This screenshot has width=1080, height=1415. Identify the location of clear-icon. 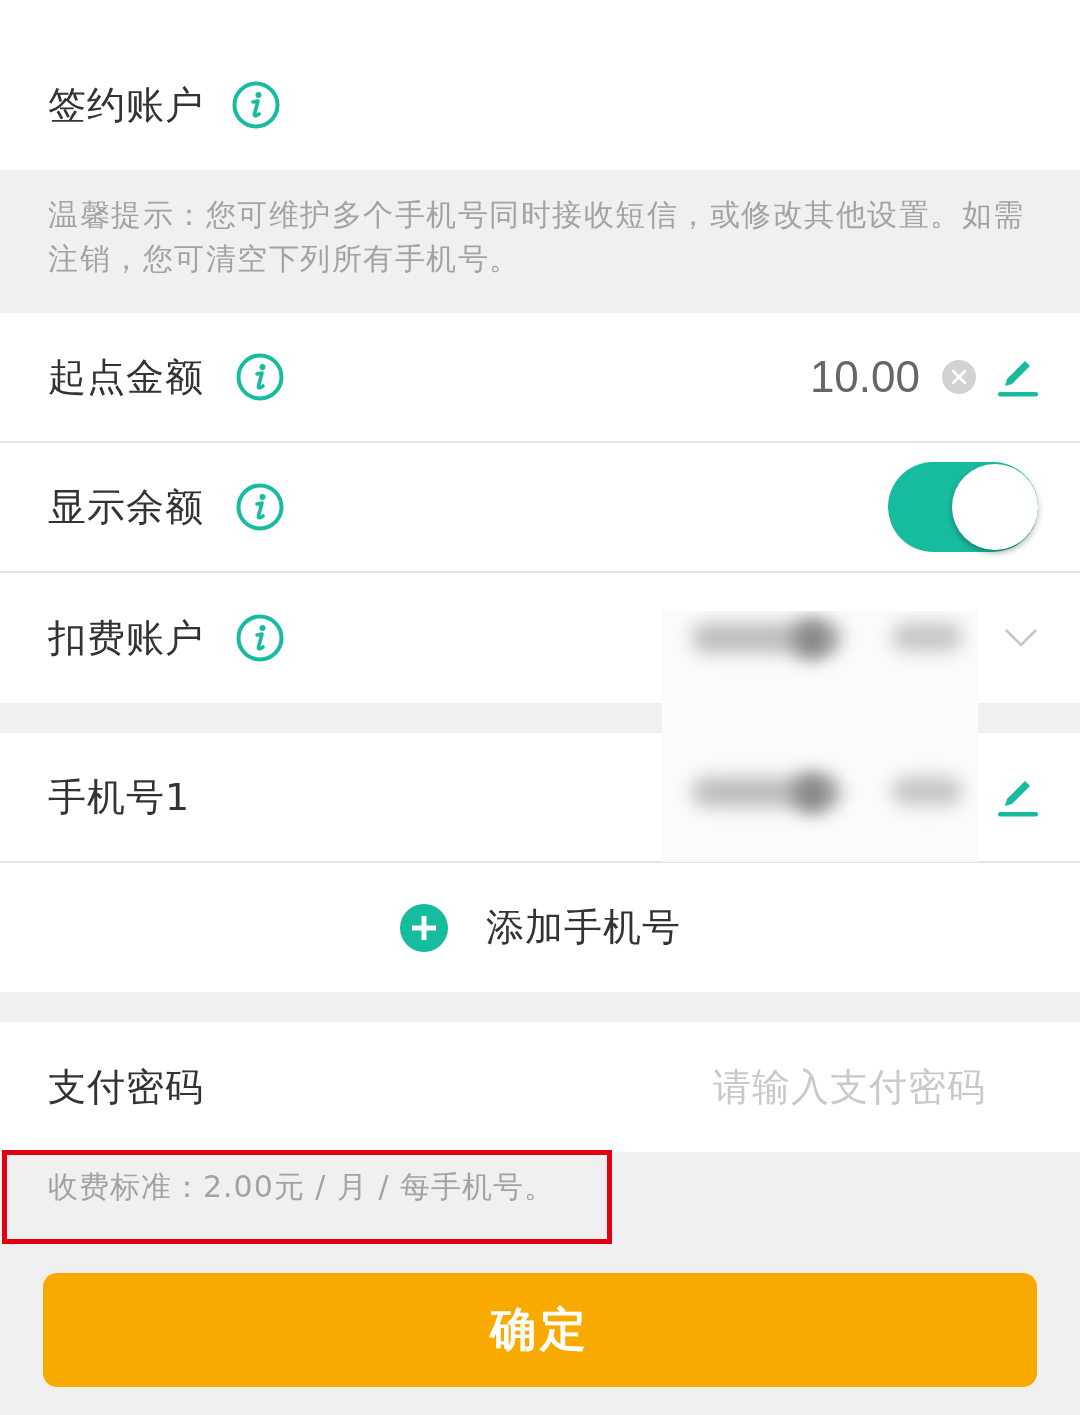
(959, 377).